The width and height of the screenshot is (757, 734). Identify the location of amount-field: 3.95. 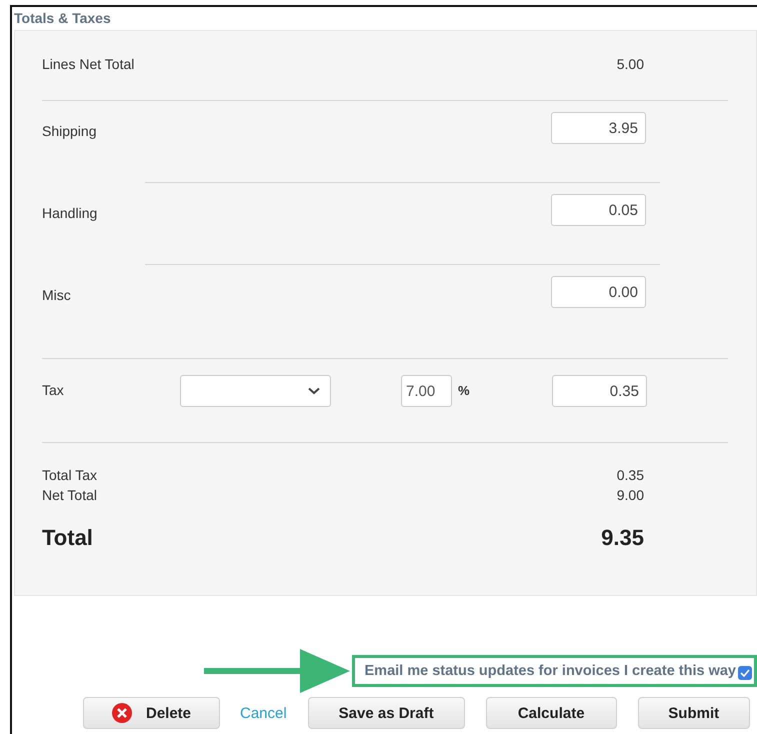
(598, 128).